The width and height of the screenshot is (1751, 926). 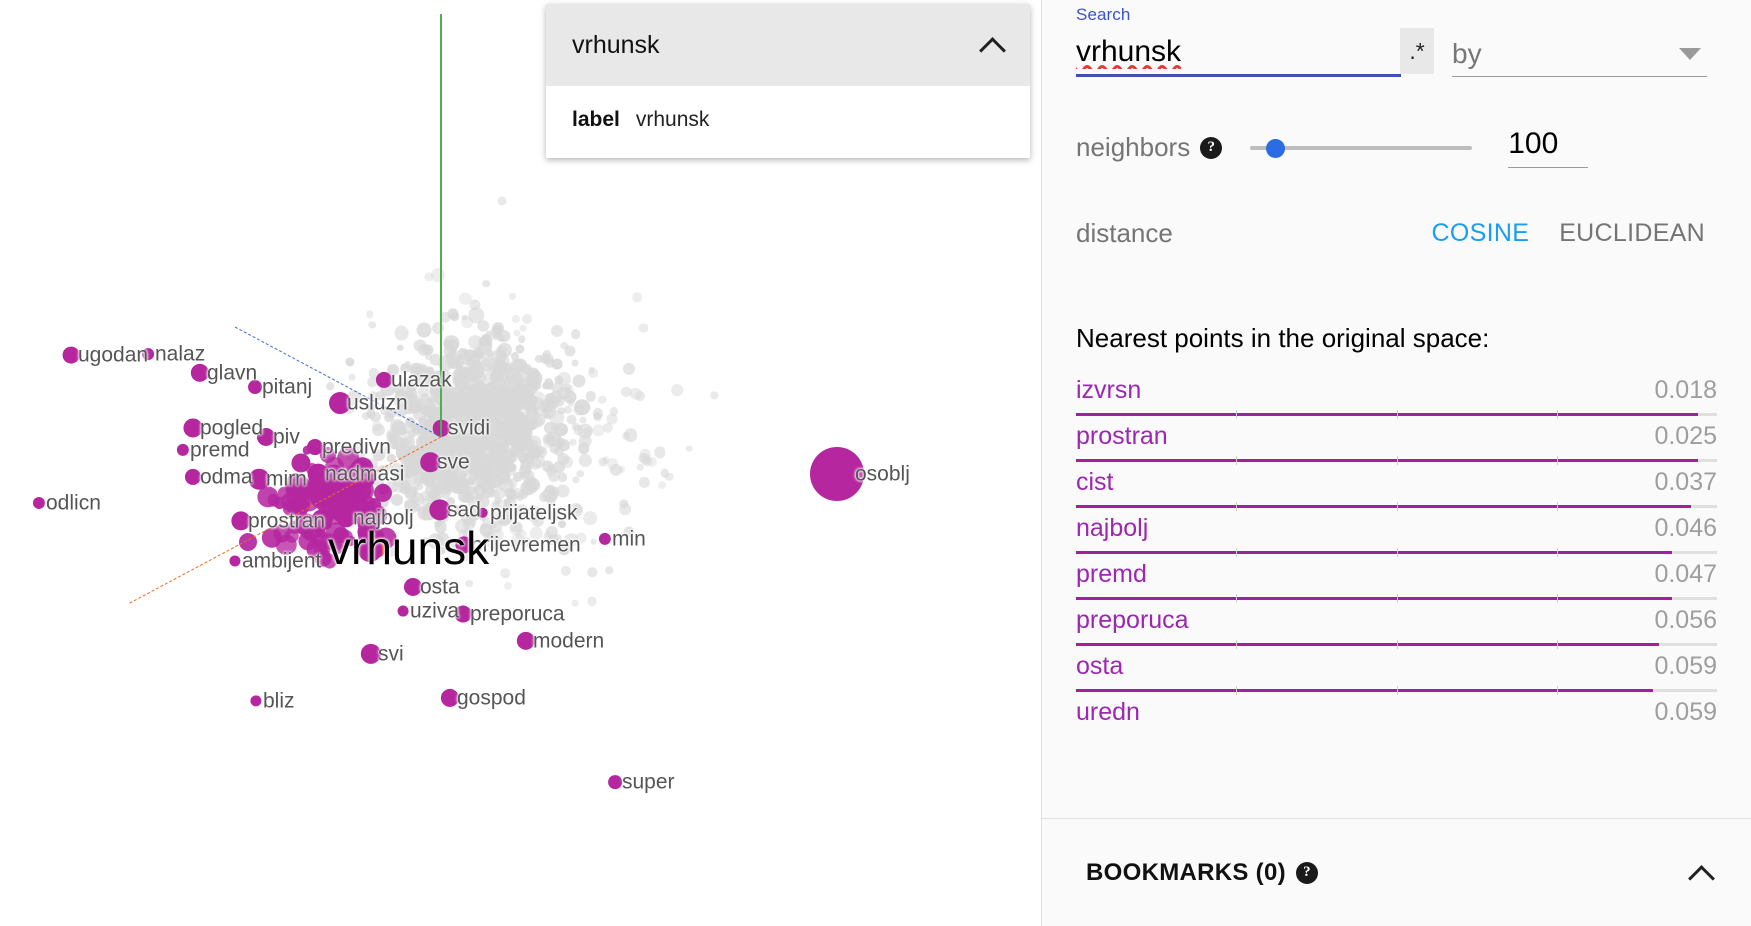 What do you see at coordinates (1417, 51) in the screenshot?
I see `regex-toggle-button: .*` at bounding box center [1417, 51].